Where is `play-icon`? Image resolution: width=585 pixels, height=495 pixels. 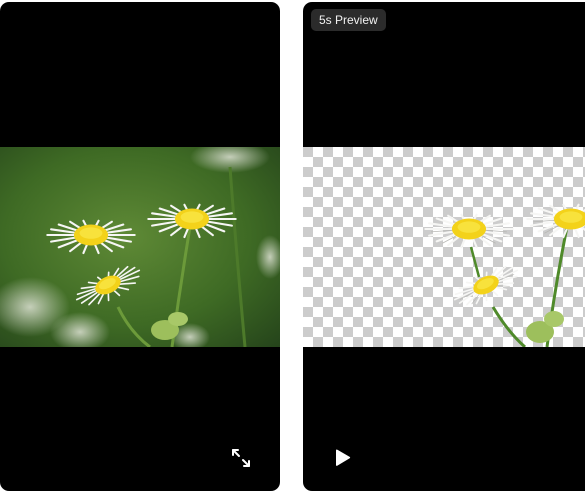 play-icon is located at coordinates (342, 458).